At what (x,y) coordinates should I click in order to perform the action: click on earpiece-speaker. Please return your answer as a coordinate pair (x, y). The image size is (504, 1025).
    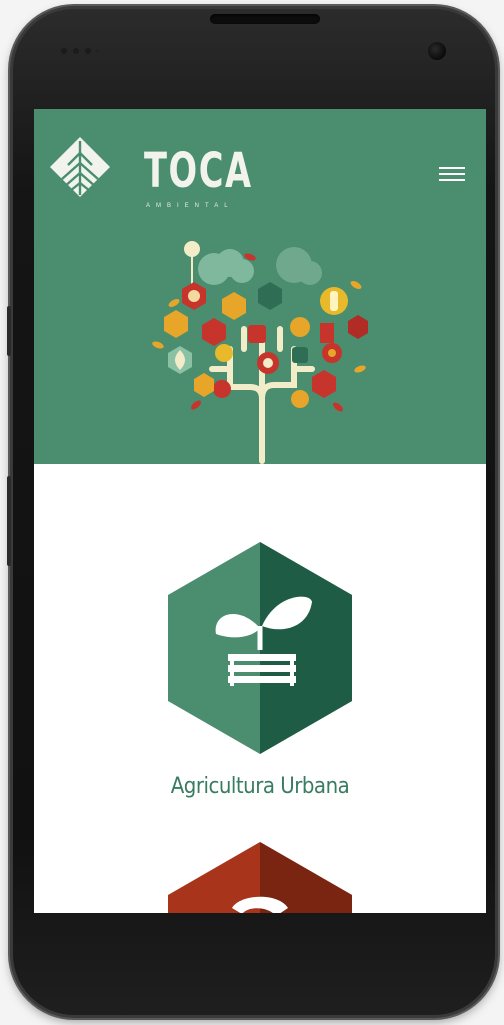
    Looking at the image, I should click on (265, 19).